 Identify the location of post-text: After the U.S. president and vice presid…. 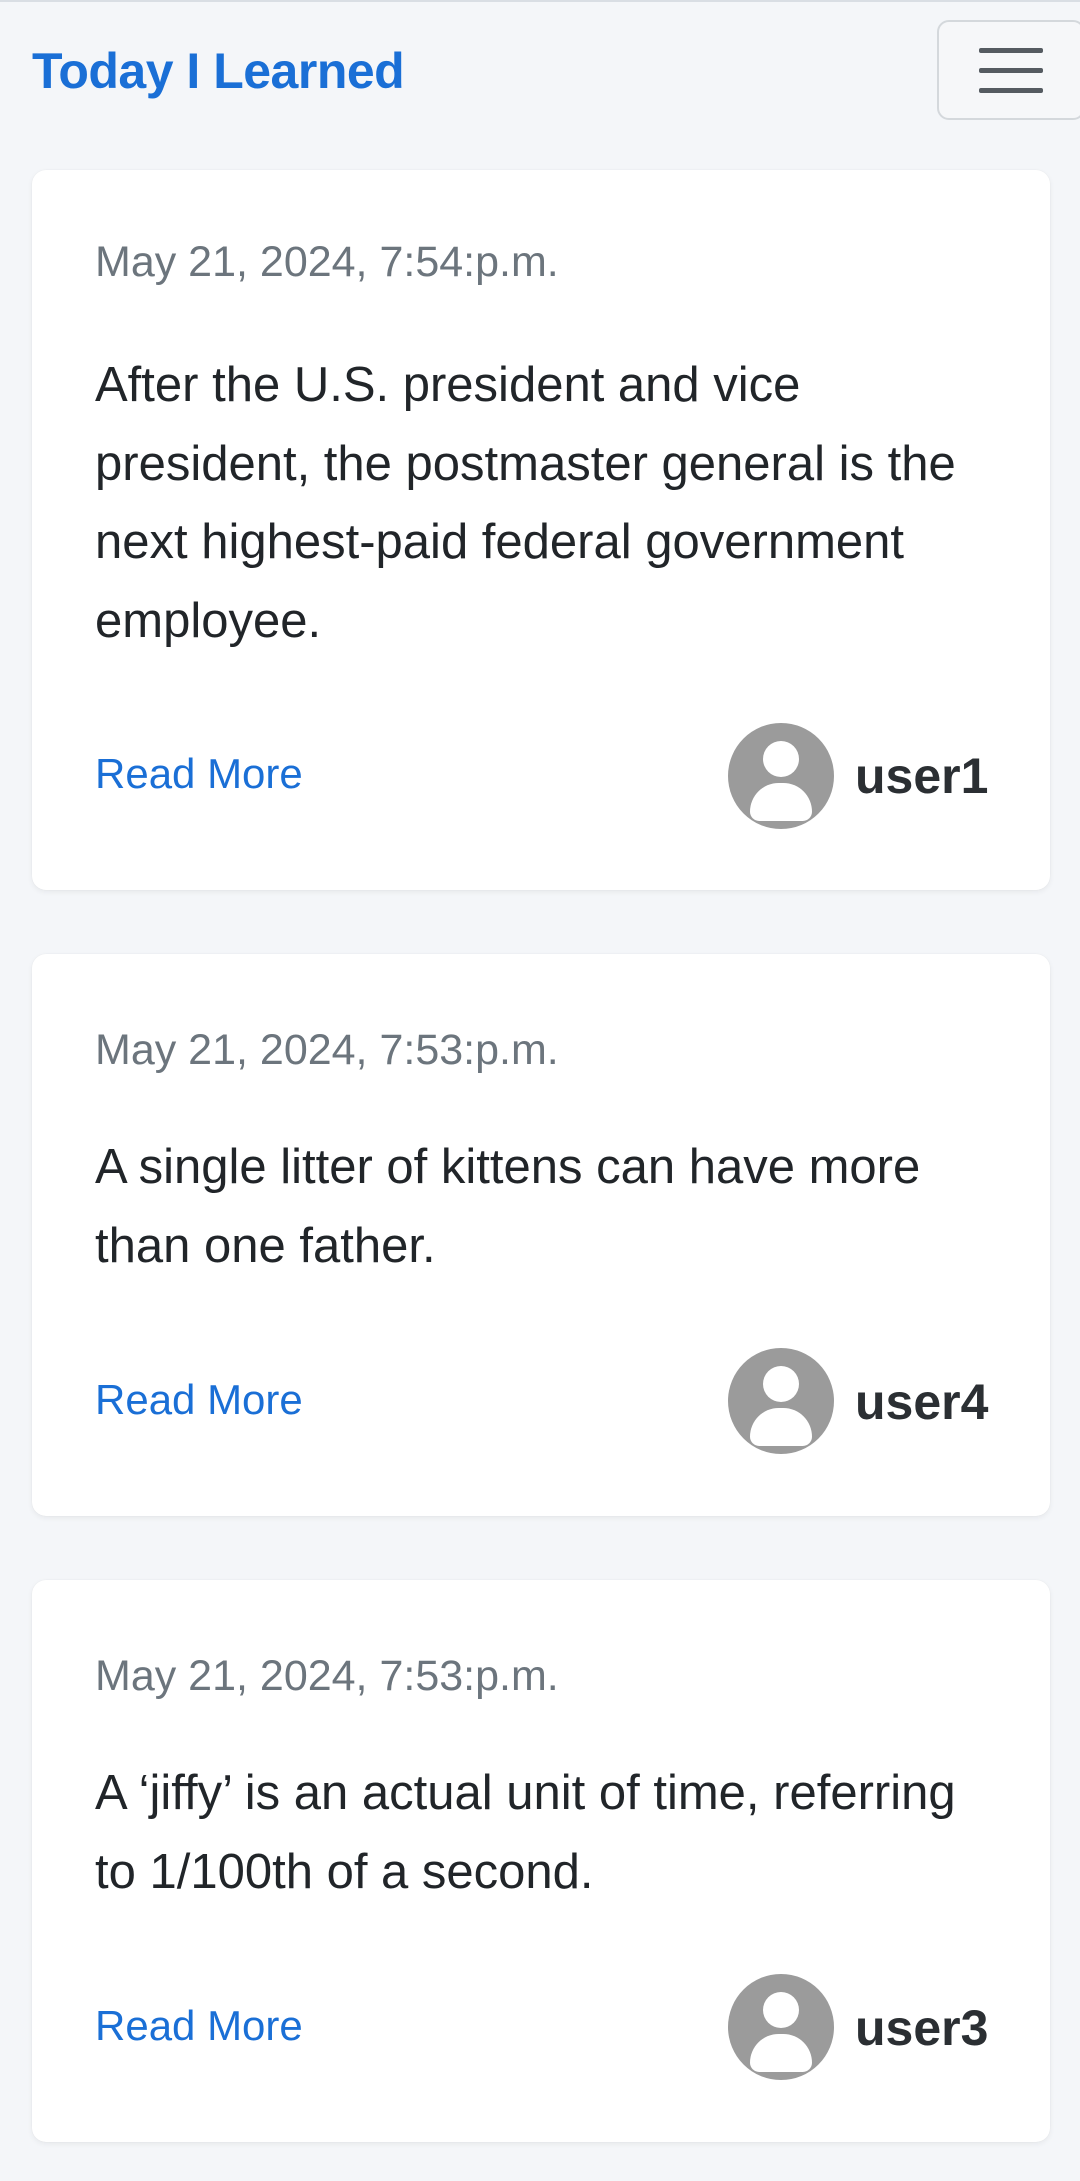
(525, 503).